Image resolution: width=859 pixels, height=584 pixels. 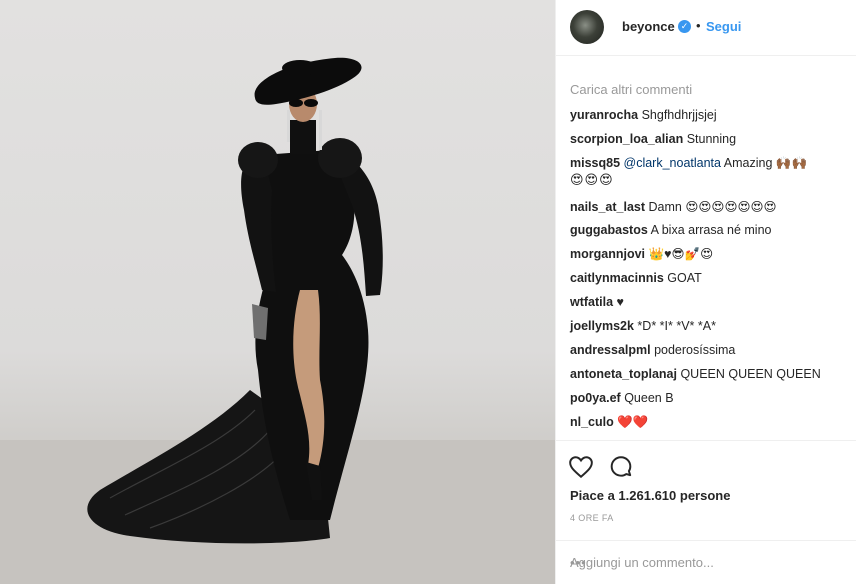 I want to click on comment-username: guggabastos, so click(x=609, y=230).